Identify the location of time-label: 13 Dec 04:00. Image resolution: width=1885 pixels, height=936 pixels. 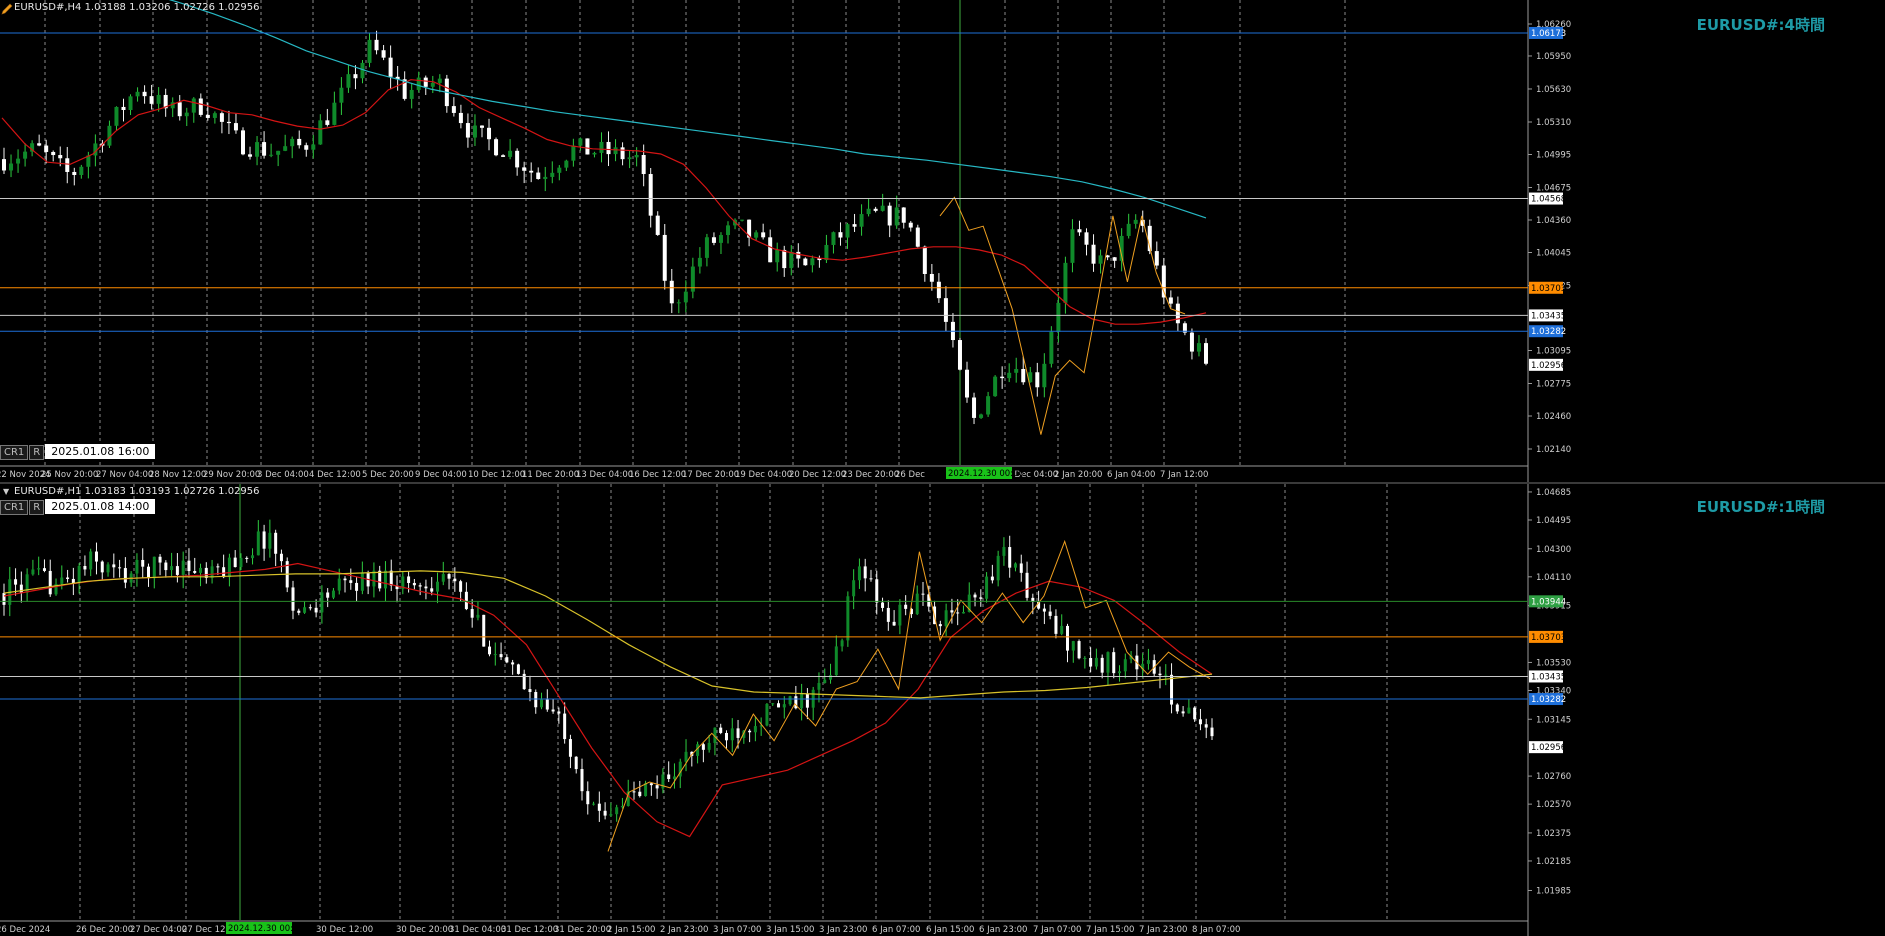
(604, 475).